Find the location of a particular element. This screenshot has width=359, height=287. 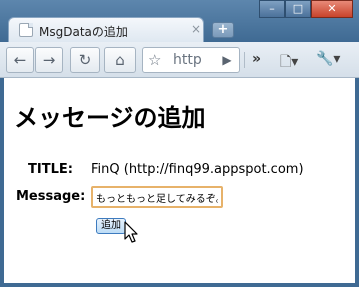

address-text: http is located at coordinates (187, 60).